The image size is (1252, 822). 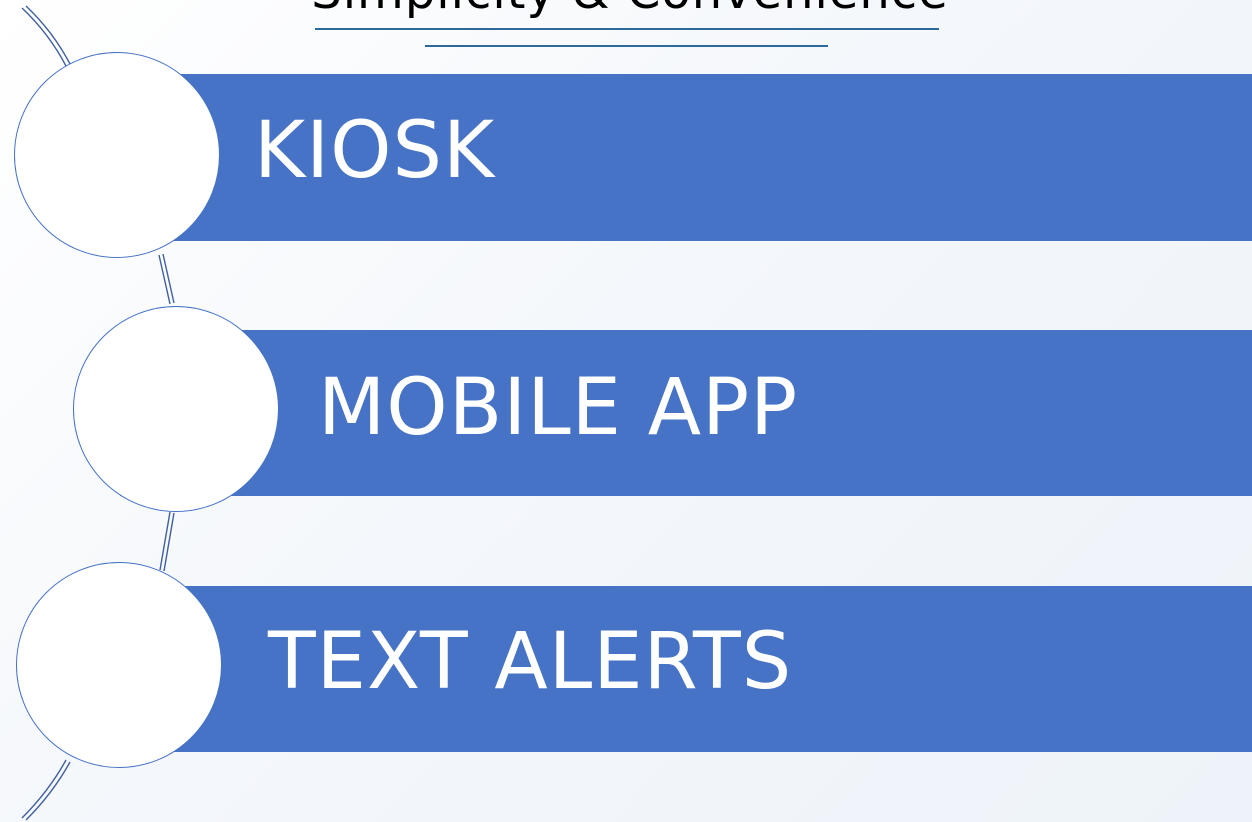 What do you see at coordinates (530, 662) in the screenshot?
I see `label-text-alerts: TEXT ALERTS` at bounding box center [530, 662].